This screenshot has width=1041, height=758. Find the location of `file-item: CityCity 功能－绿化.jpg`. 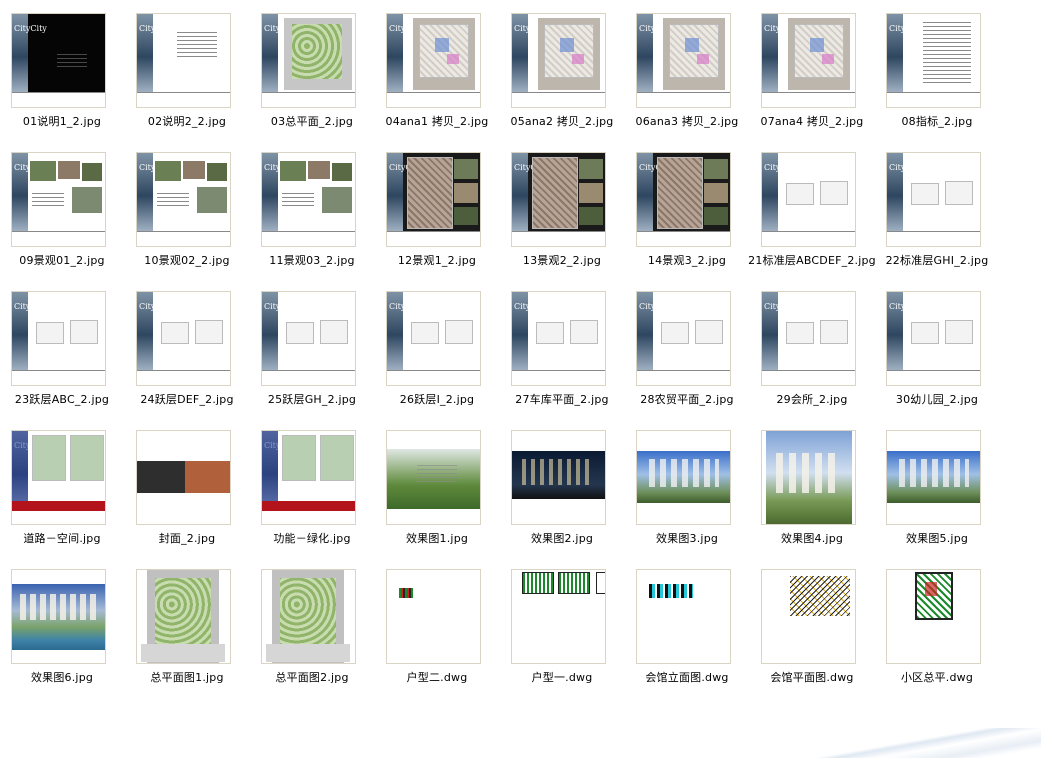

file-item: CityCity 功能－绿化.jpg is located at coordinates (312, 490).